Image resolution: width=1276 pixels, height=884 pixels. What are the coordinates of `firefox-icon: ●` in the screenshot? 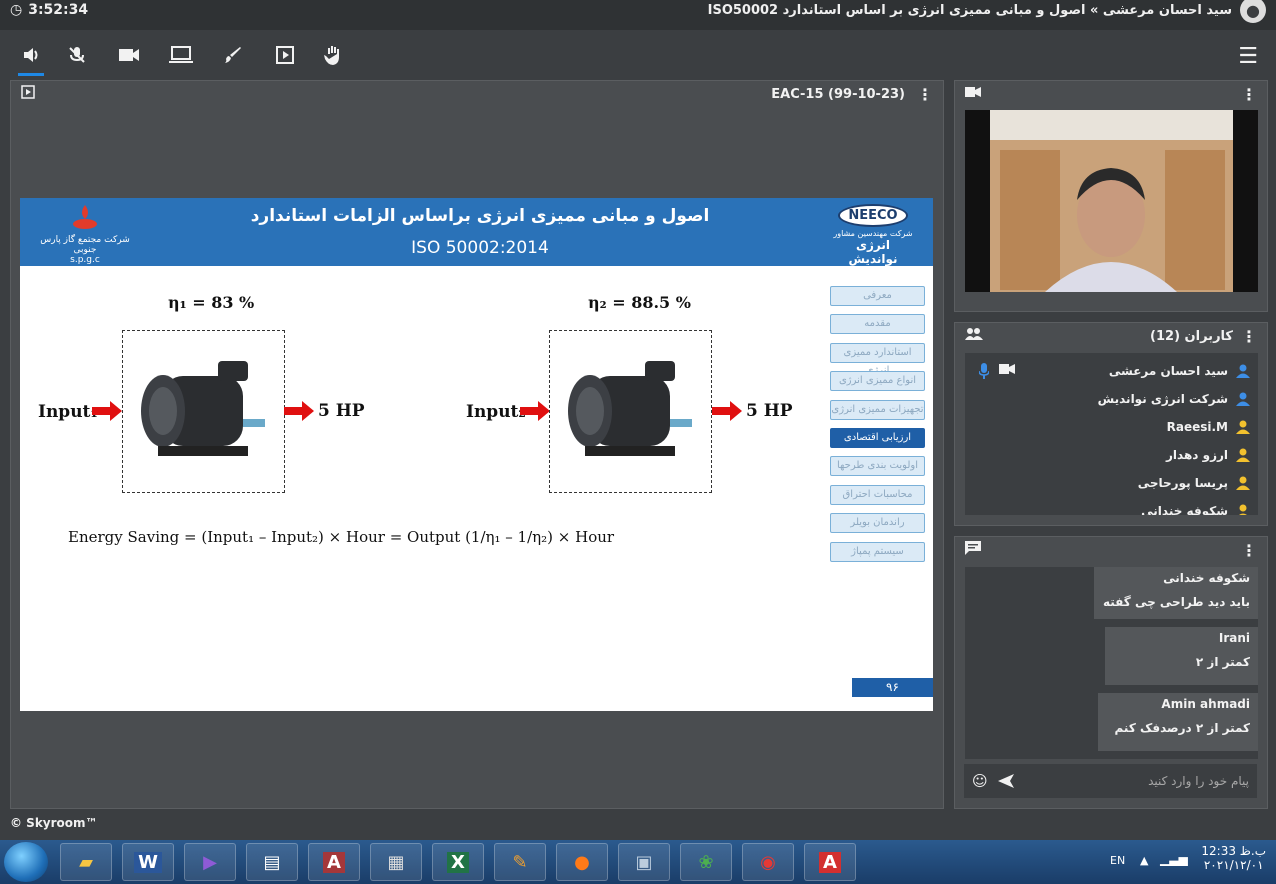 It's located at (582, 862).